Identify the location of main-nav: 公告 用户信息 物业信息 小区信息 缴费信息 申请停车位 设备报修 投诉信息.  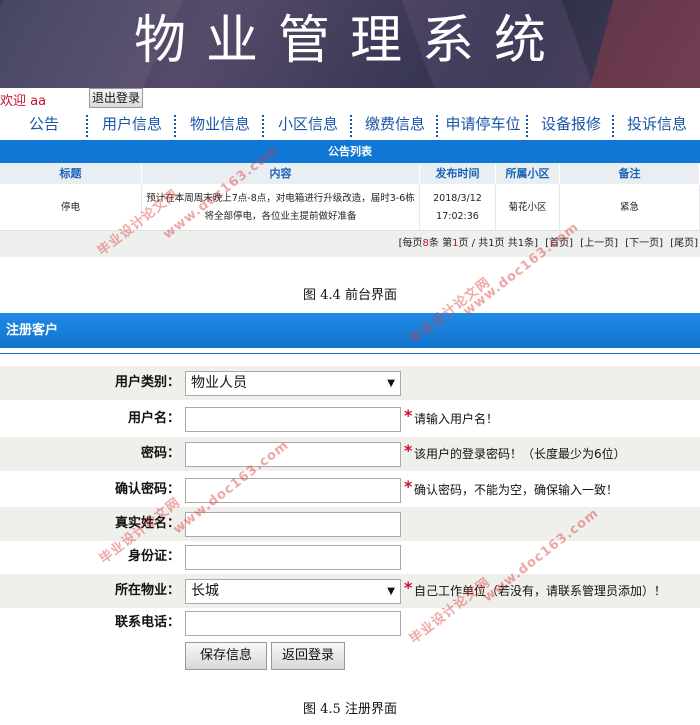
(350, 124).